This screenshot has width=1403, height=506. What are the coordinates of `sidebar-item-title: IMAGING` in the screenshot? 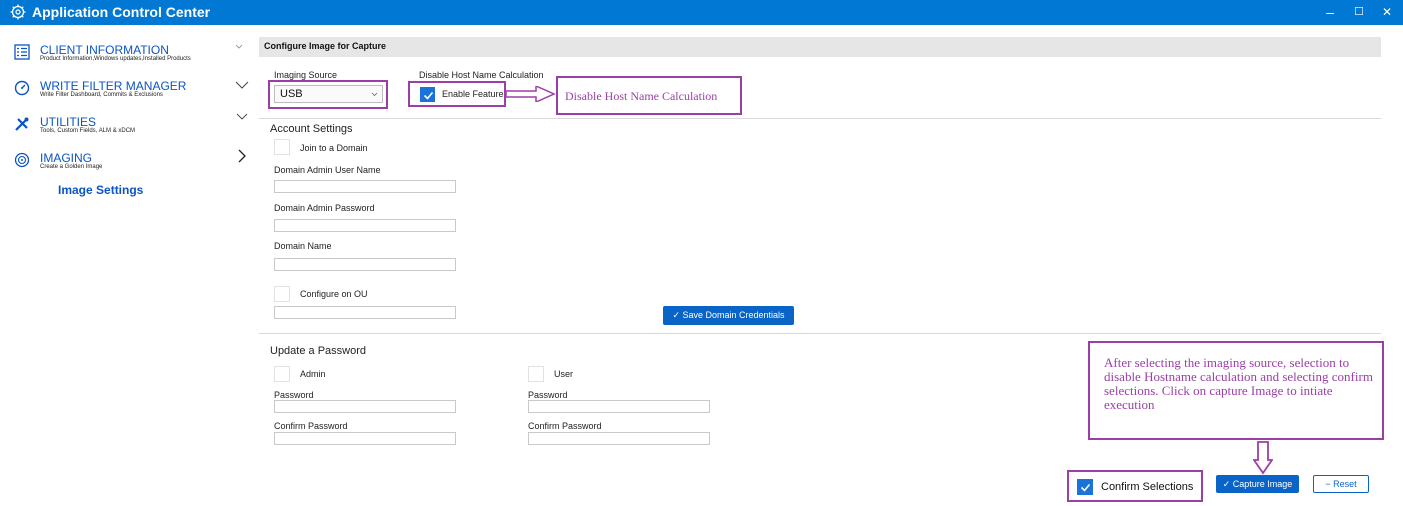 It's located at (66, 158).